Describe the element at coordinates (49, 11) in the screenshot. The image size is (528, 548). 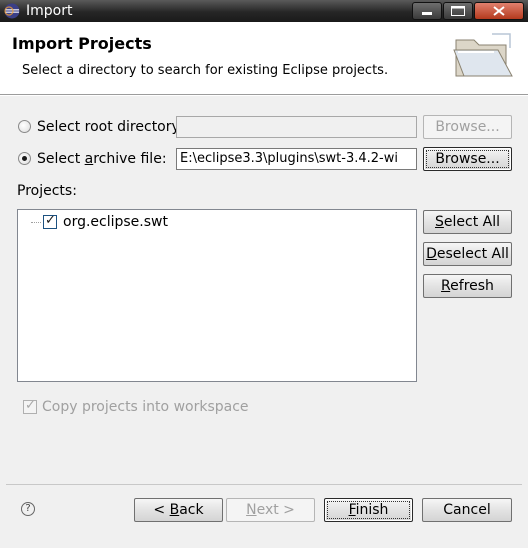
I see `window-title: Import` at that location.